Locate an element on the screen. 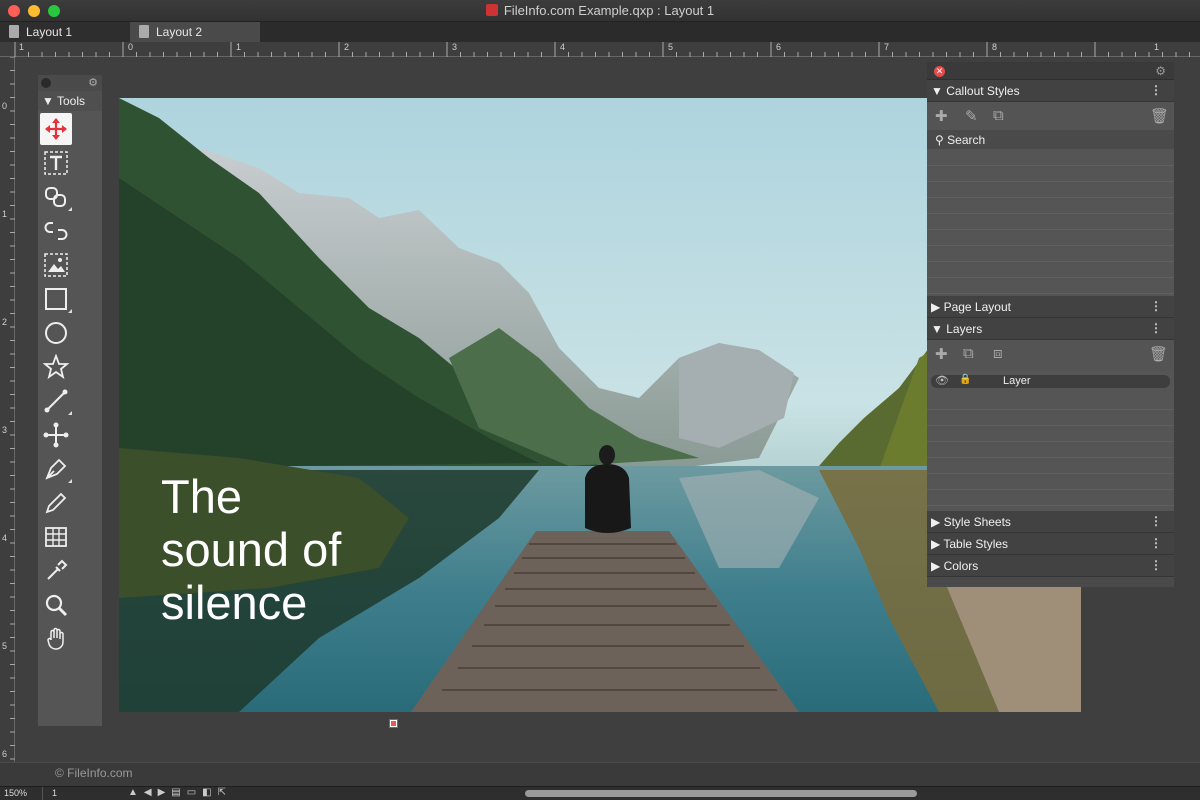 The image size is (1200, 800). visibility-eye-icon: 👁 is located at coordinates (942, 380).